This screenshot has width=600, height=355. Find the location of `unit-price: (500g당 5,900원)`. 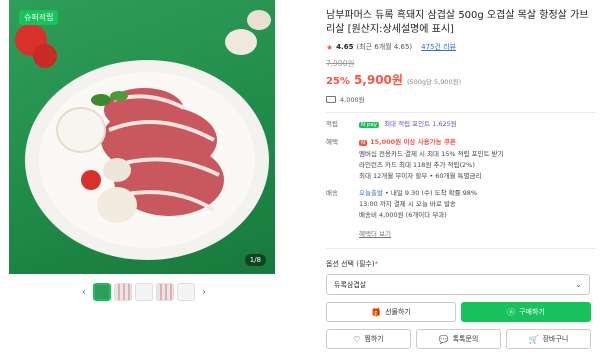

unit-price: (500g당 5,900원) is located at coordinates (434, 82).